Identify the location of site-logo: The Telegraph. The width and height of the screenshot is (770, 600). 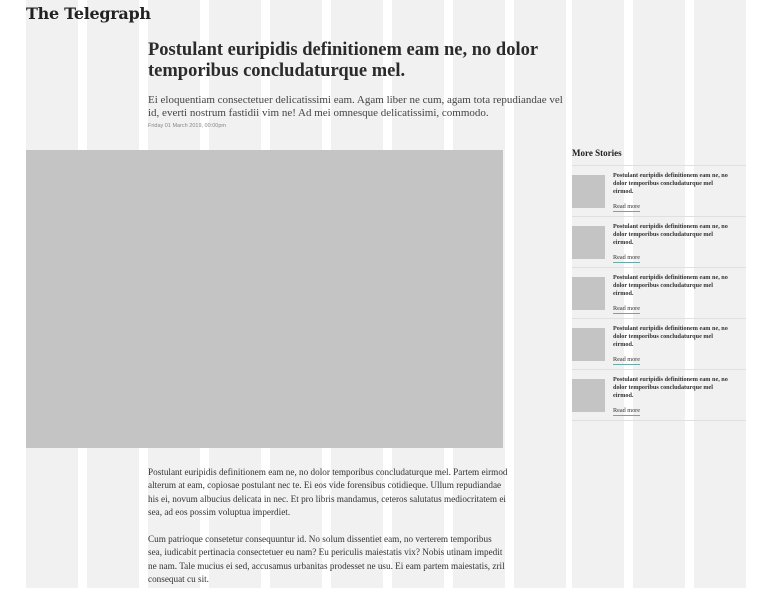
(88, 13).